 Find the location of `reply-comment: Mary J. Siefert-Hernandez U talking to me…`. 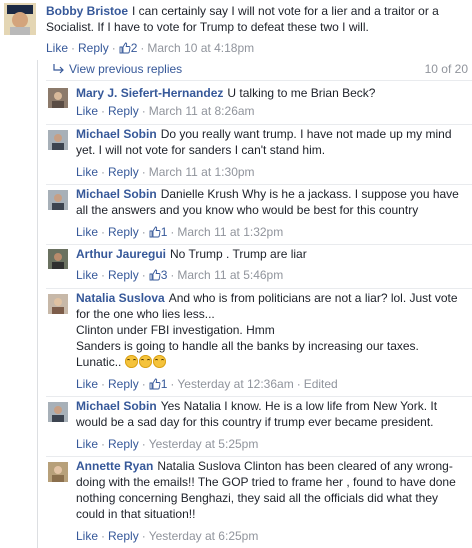

reply-comment: Mary J. Siefert-Hernandez U talking to me… is located at coordinates (236, 102).